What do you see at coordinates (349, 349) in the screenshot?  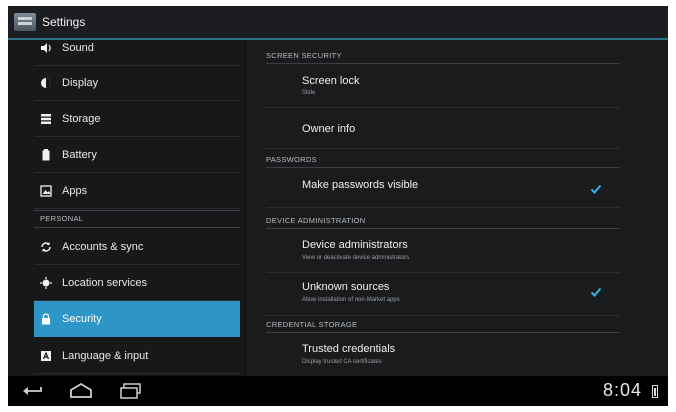 I see `trusted-credentials-title: Trusted credentials` at bounding box center [349, 349].